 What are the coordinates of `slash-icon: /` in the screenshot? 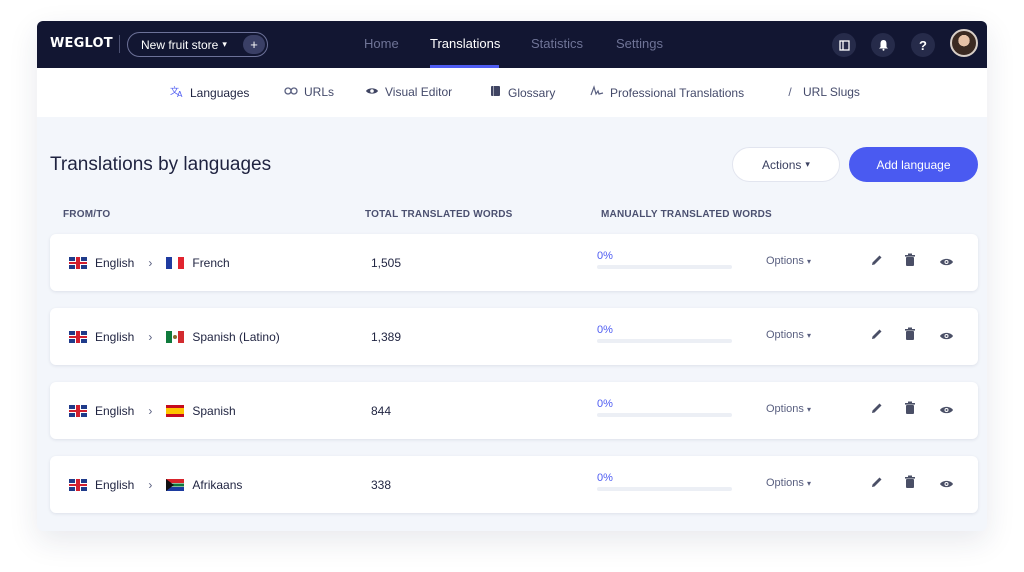 It's located at (790, 92).